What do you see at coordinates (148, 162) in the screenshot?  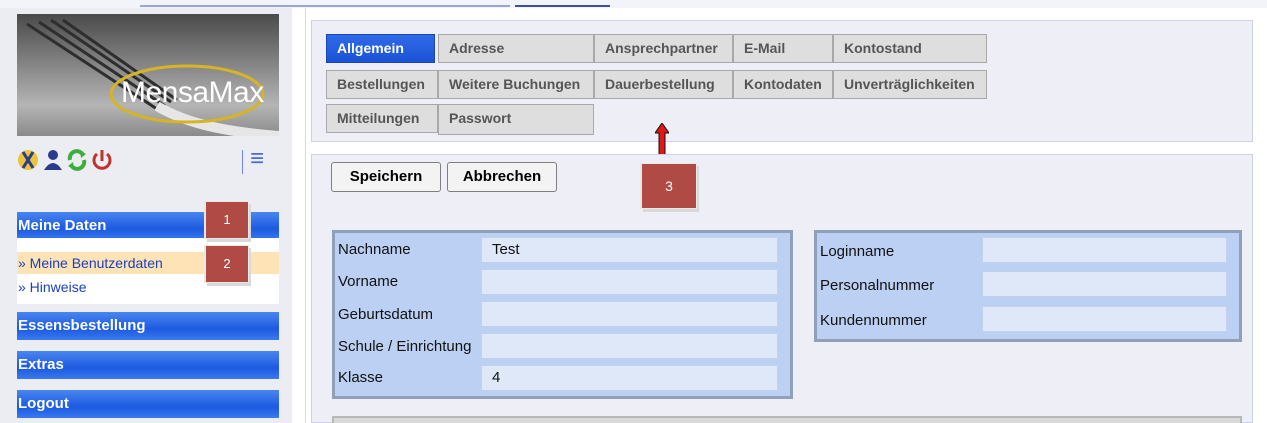 I see `sidebar-toolbar: ≡` at bounding box center [148, 162].